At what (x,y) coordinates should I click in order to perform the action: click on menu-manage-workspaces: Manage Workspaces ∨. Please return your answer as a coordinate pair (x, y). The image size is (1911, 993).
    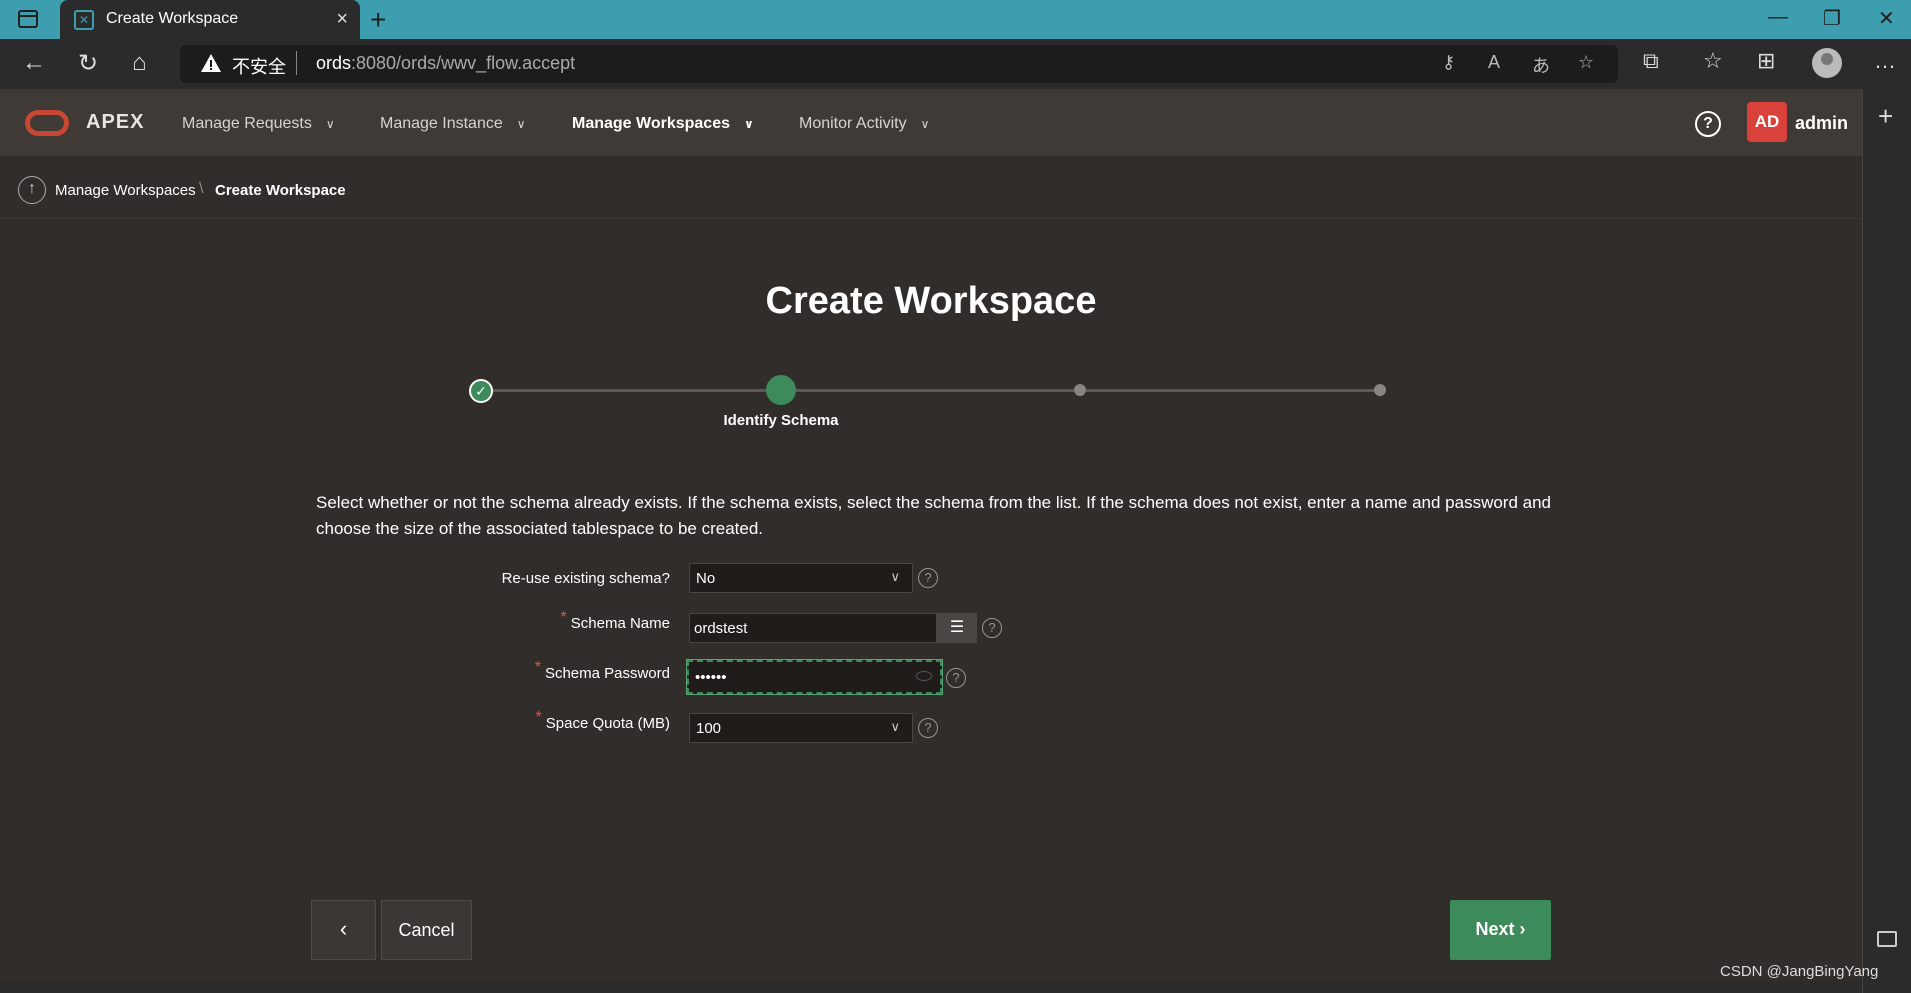
    Looking at the image, I should click on (663, 124).